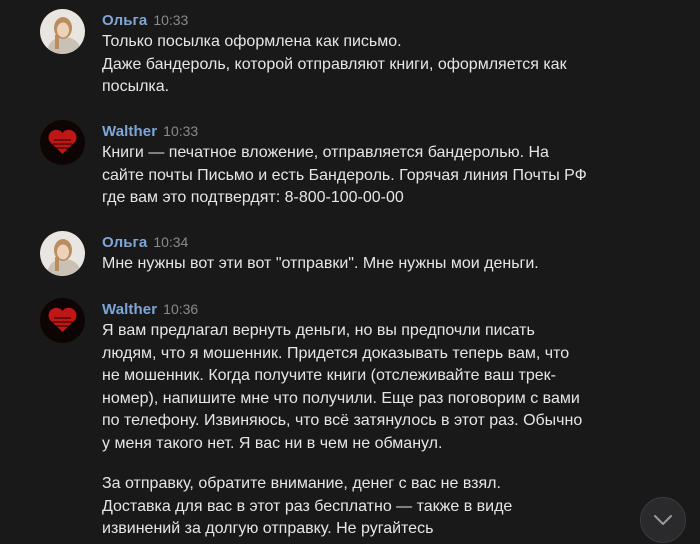  I want to click on message-time: 10:36, so click(181, 309).